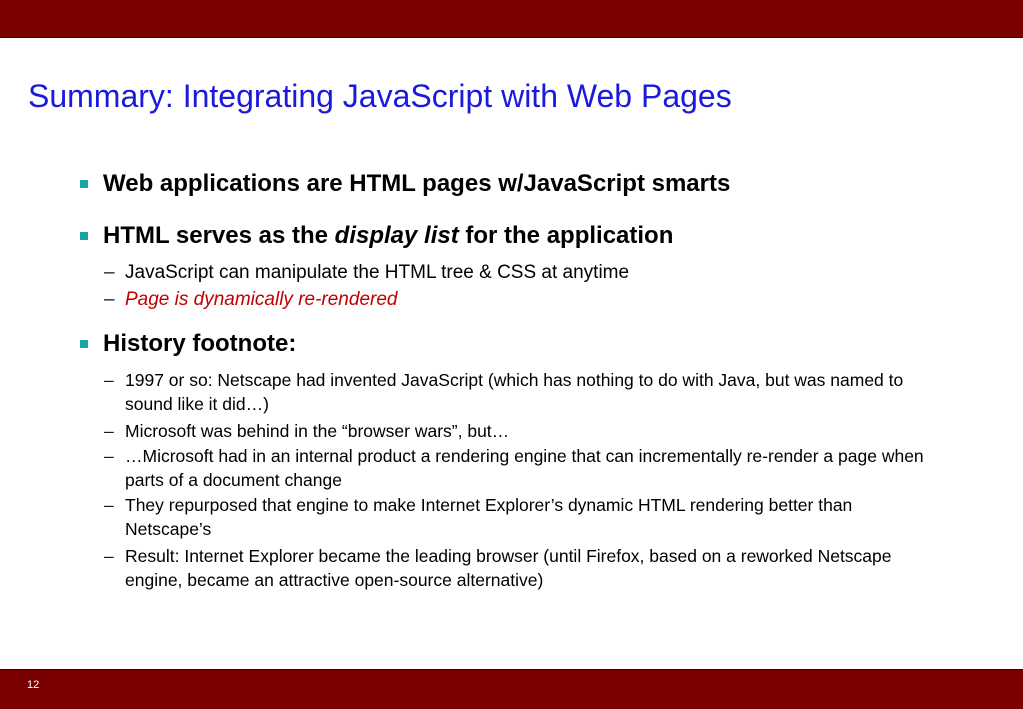 This screenshot has height=709, width=1023. I want to click on footer-banner: 12, so click(511, 689).